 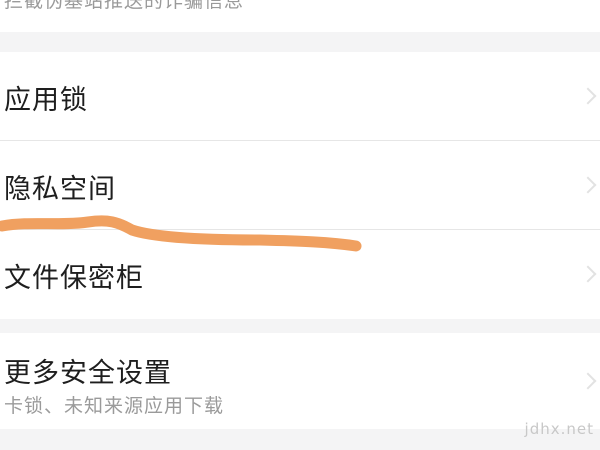 What do you see at coordinates (74, 278) in the screenshot?
I see `file-safe-label: 文件保密柜` at bounding box center [74, 278].